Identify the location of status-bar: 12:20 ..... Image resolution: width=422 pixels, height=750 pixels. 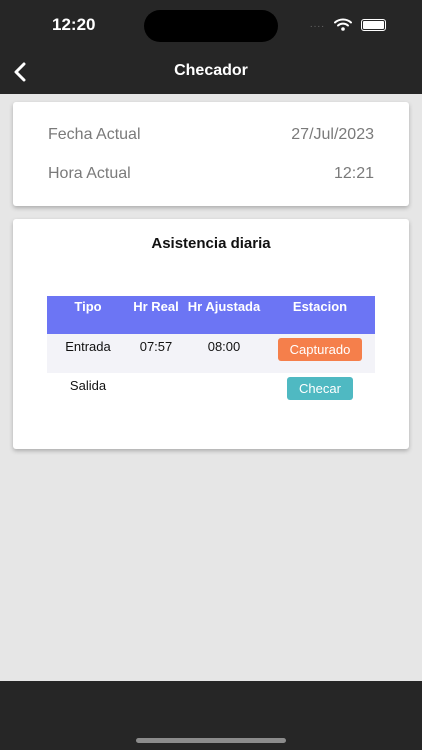
(211, 25).